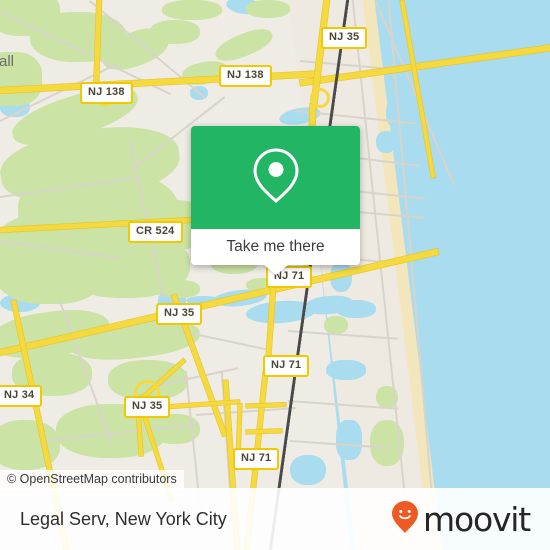 The image size is (550, 550). I want to click on footer-bar: Legal Serv, New York City moovit, so click(275, 519).